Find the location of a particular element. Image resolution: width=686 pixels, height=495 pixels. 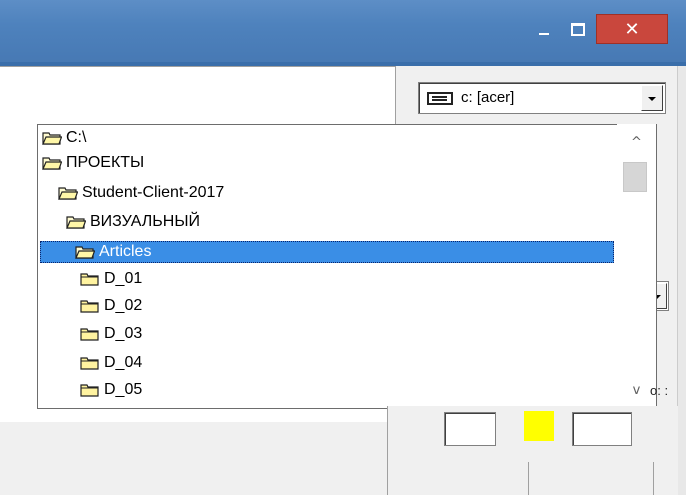

color-swatch is located at coordinates (539, 426).